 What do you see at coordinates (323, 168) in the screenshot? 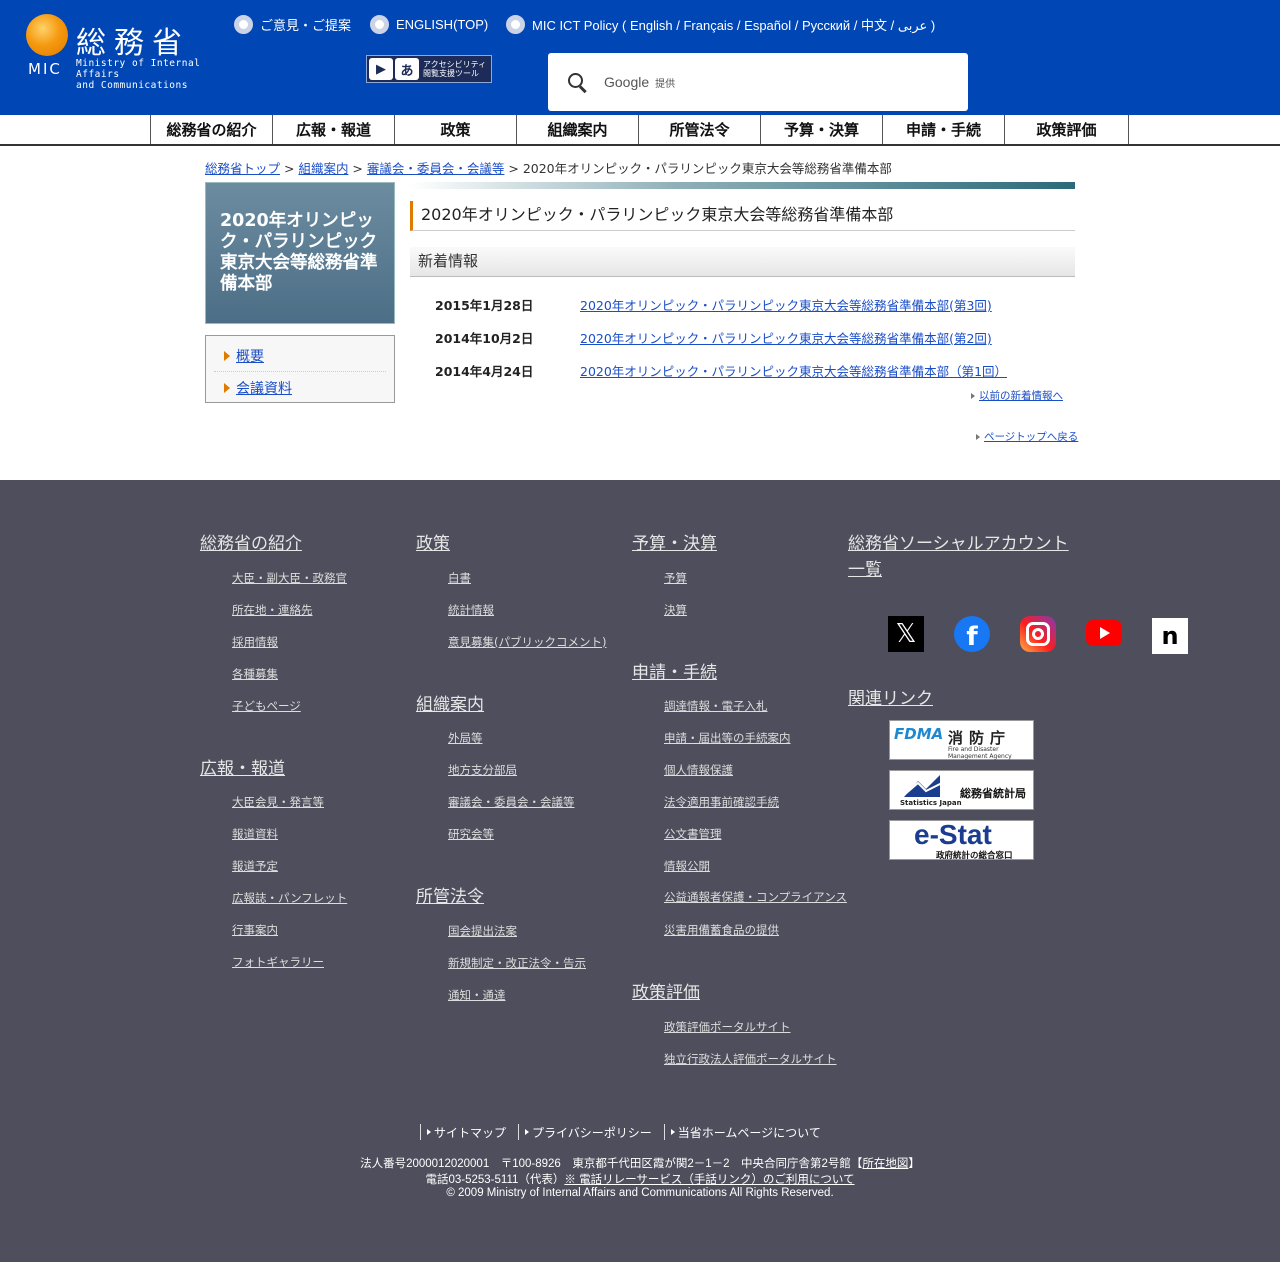
I see `breadcrumb-organization: 組織案内` at bounding box center [323, 168].